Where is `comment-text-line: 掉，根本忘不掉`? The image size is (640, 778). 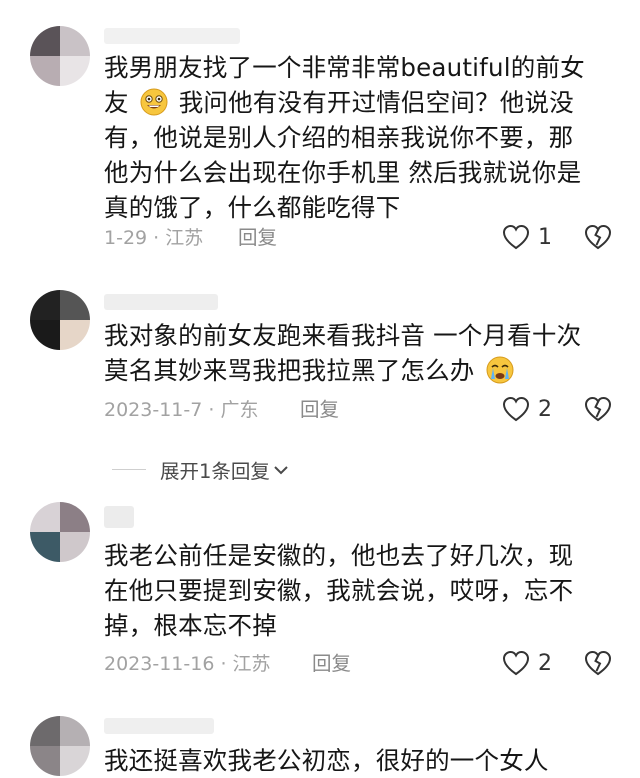 comment-text-line: 掉，根本忘不掉 is located at coordinates (190, 625).